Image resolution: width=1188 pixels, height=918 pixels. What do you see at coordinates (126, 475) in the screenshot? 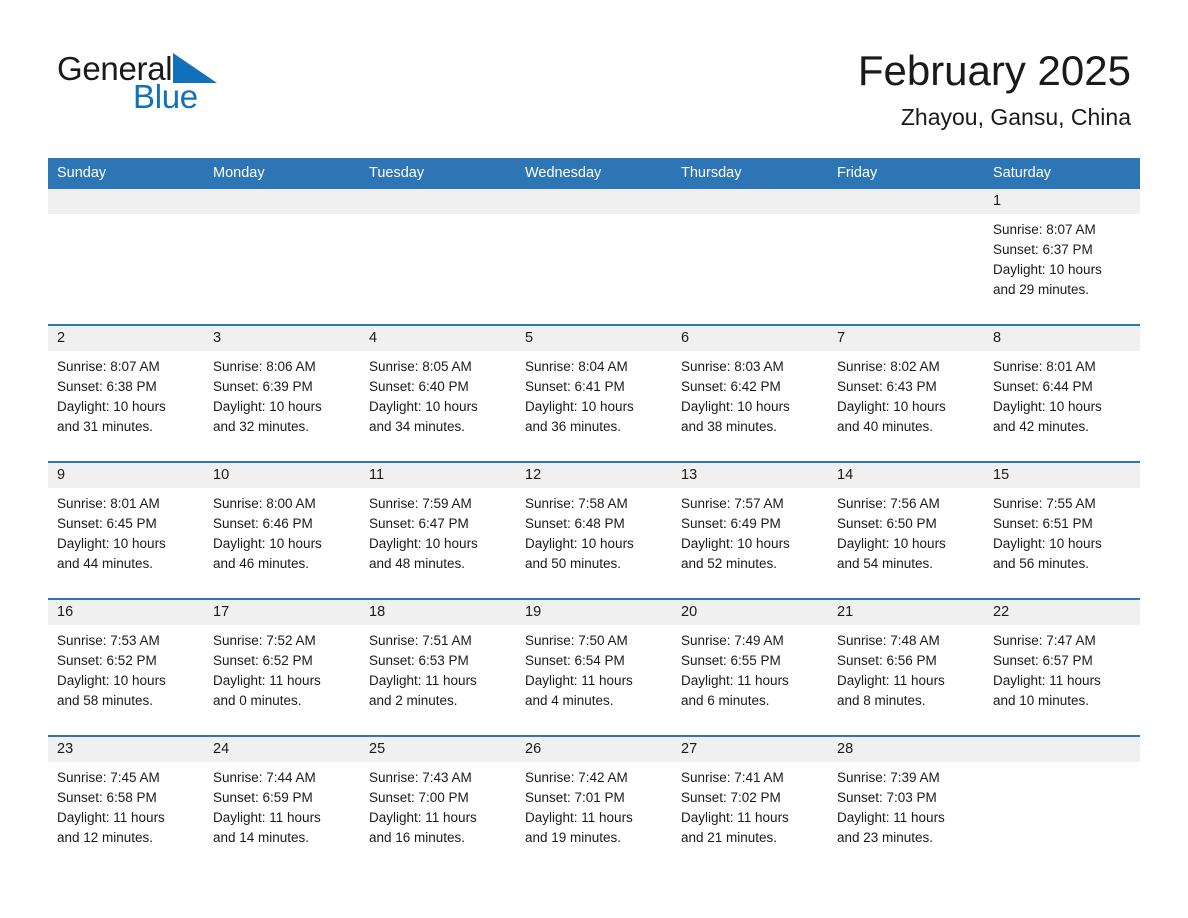
I see `day-number: 9` at bounding box center [126, 475].